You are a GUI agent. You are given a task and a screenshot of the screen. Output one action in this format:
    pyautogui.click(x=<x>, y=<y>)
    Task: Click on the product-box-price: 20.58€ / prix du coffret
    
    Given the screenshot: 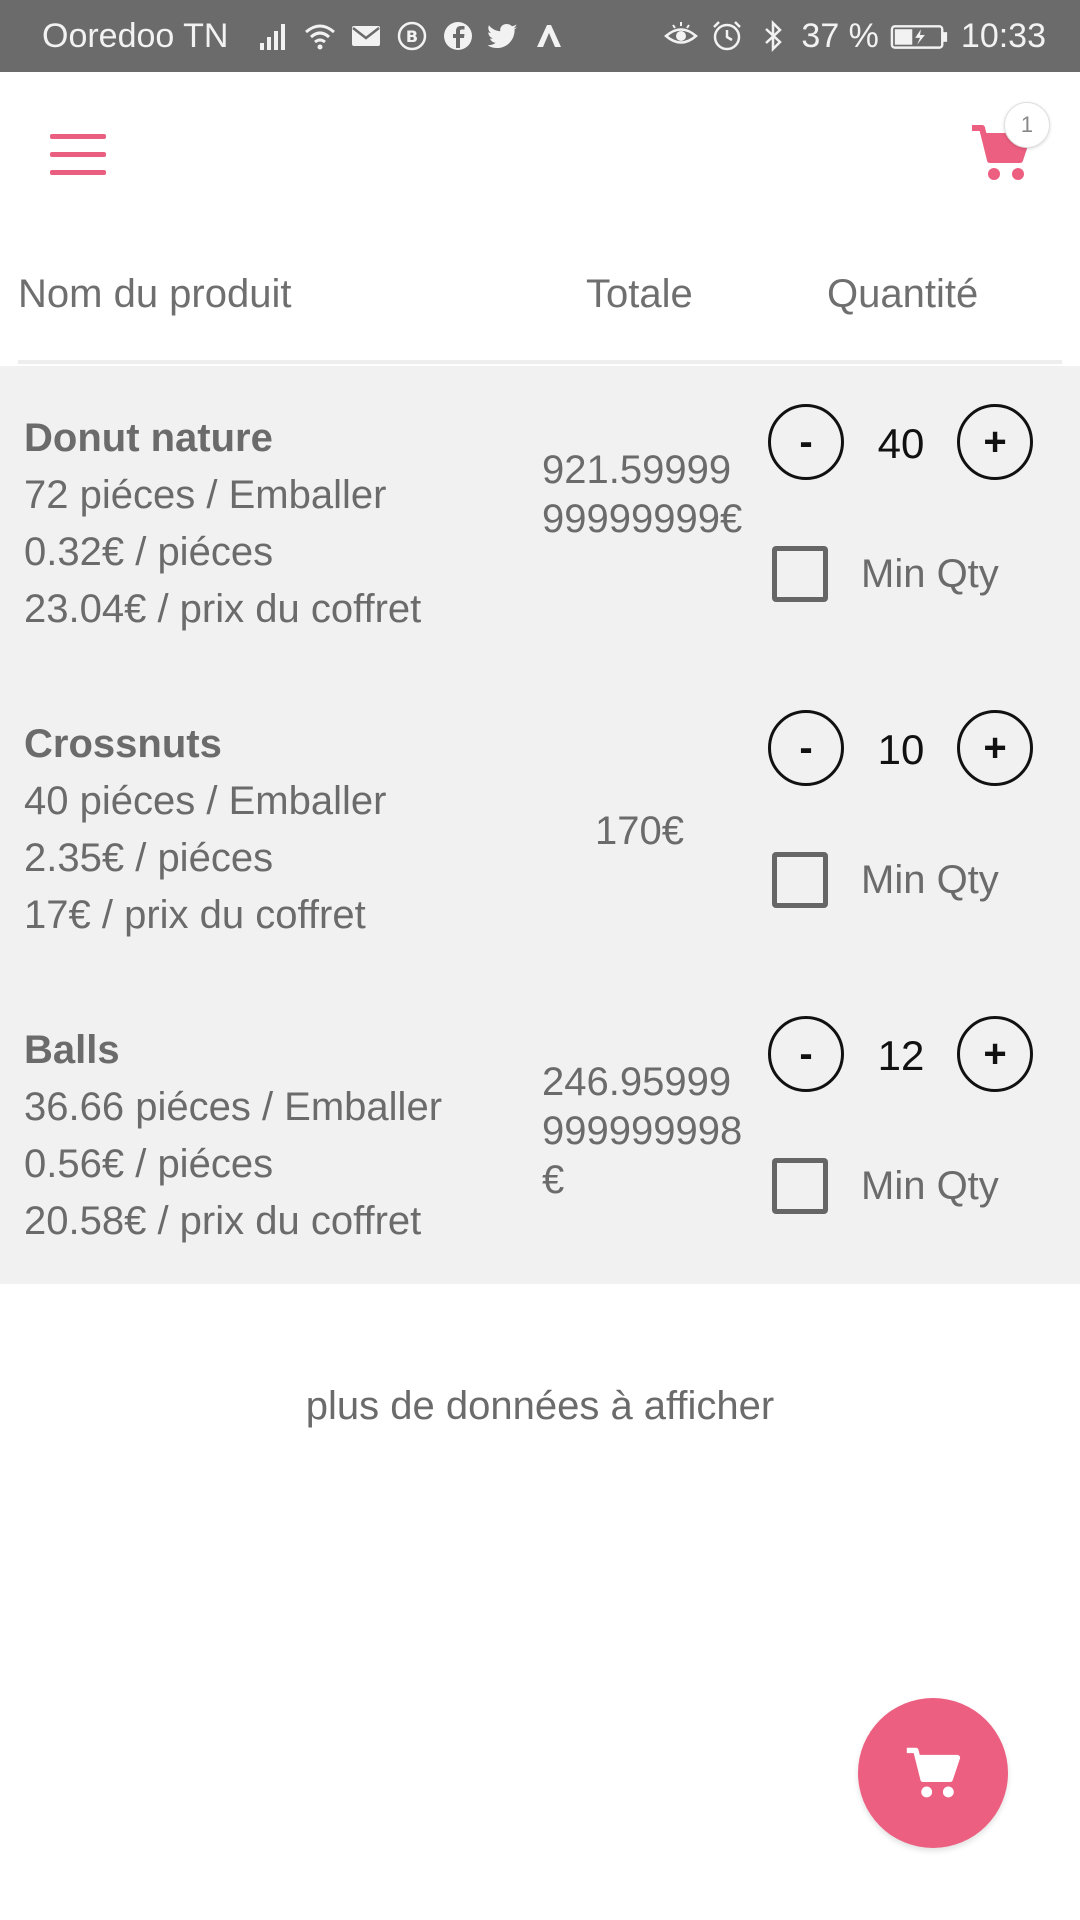 What is the action you would take?
    pyautogui.click(x=223, y=1221)
    